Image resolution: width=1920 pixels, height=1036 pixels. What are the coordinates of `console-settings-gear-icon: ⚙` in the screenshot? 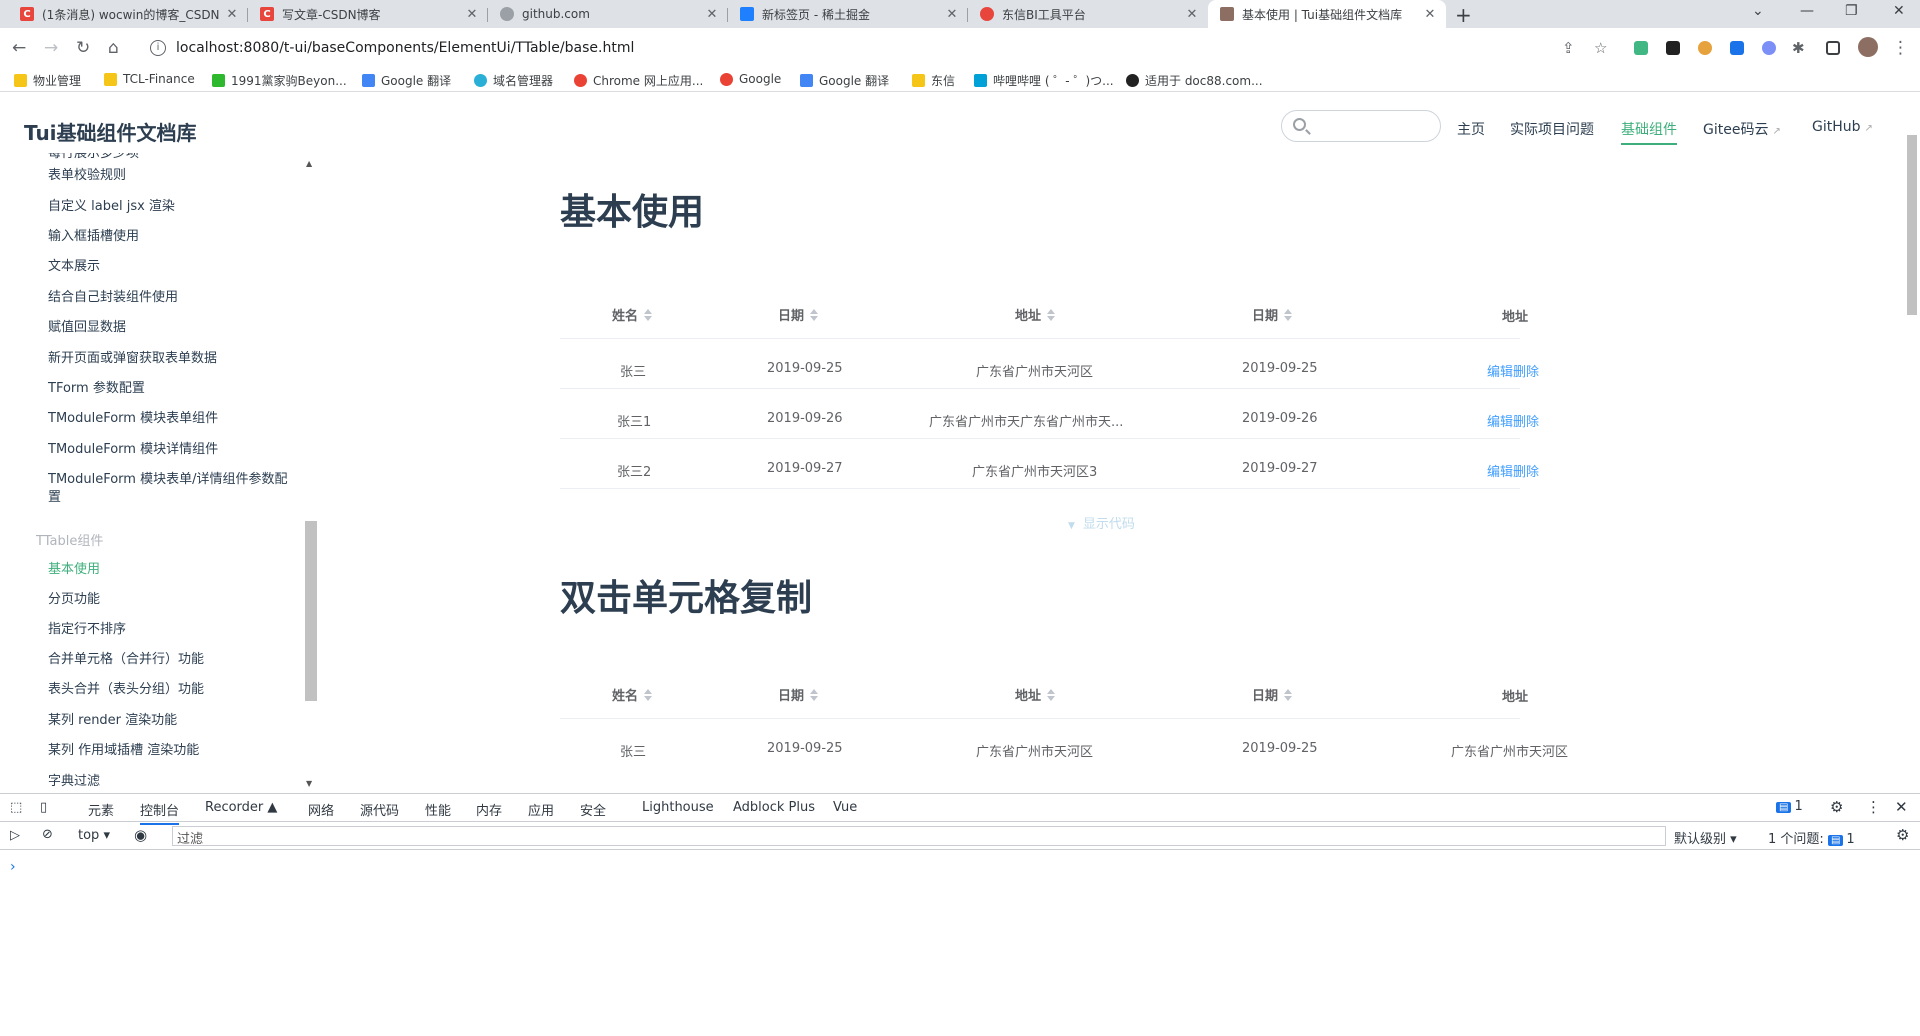 It's located at (1902, 835).